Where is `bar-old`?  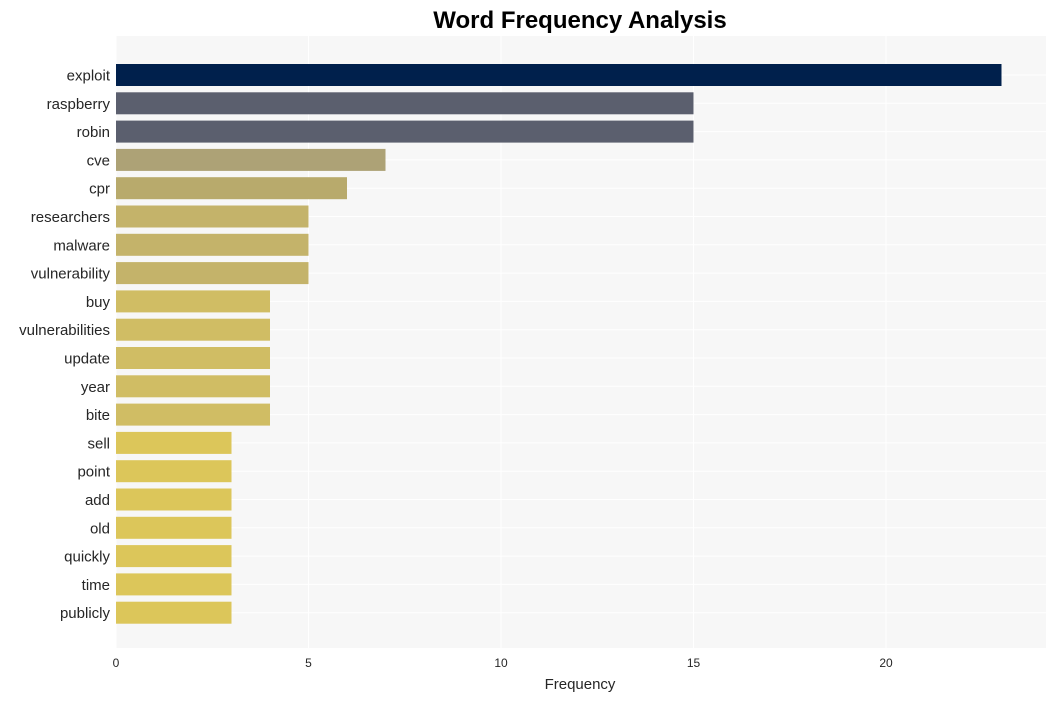 bar-old is located at coordinates (174, 527).